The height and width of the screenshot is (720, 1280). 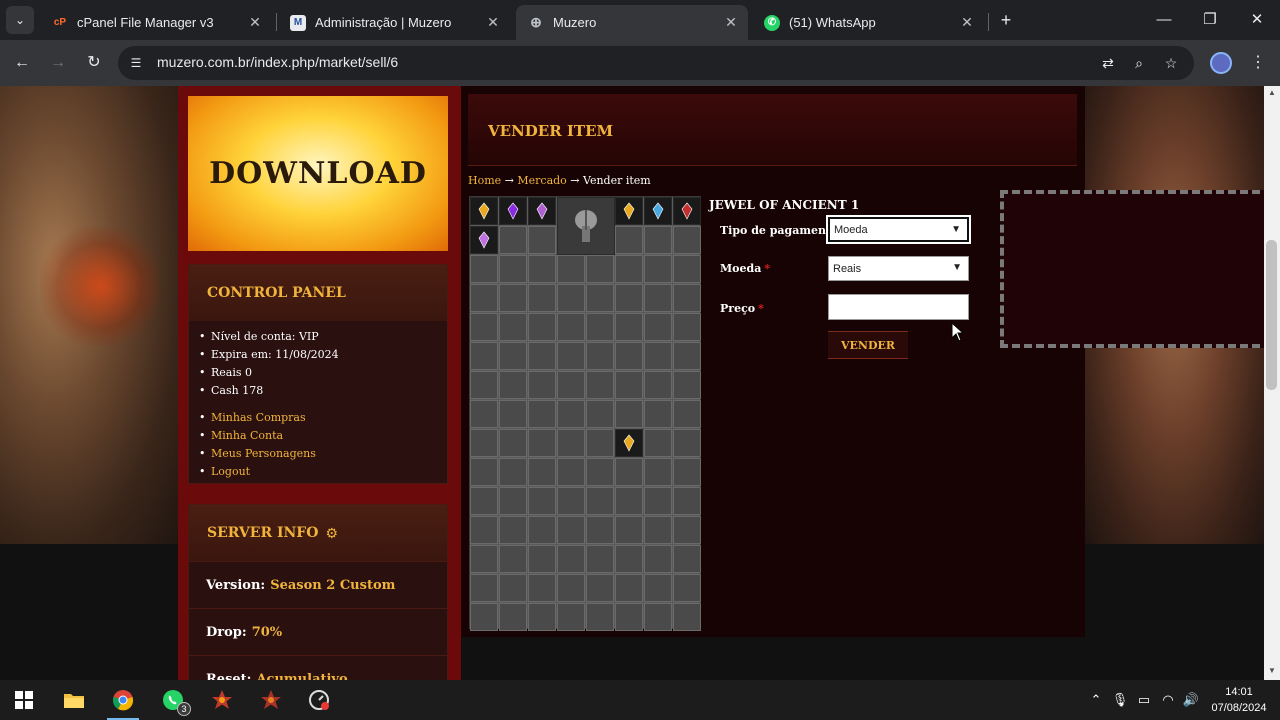 I want to click on tab-administracao: M Administração | Muzero ✕, so click(x=394, y=22).